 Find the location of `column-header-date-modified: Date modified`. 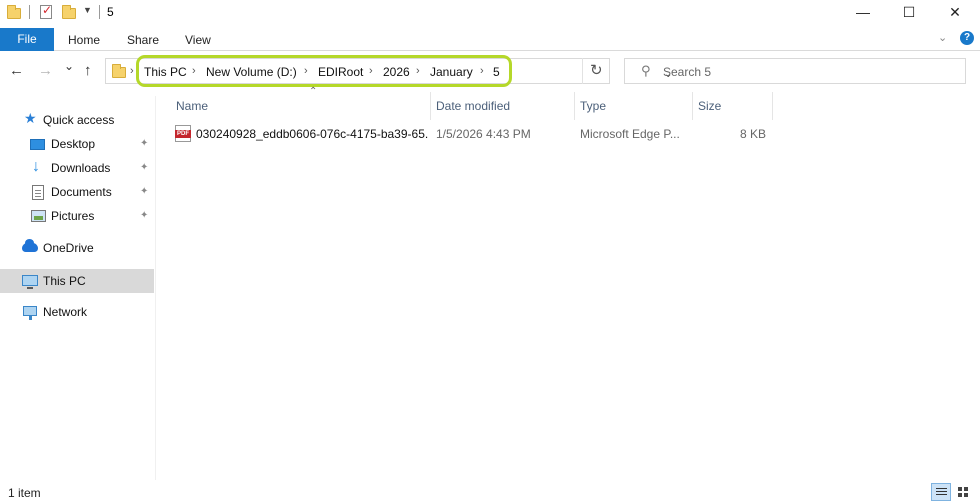

column-header-date-modified: Date modified is located at coordinates (503, 106).